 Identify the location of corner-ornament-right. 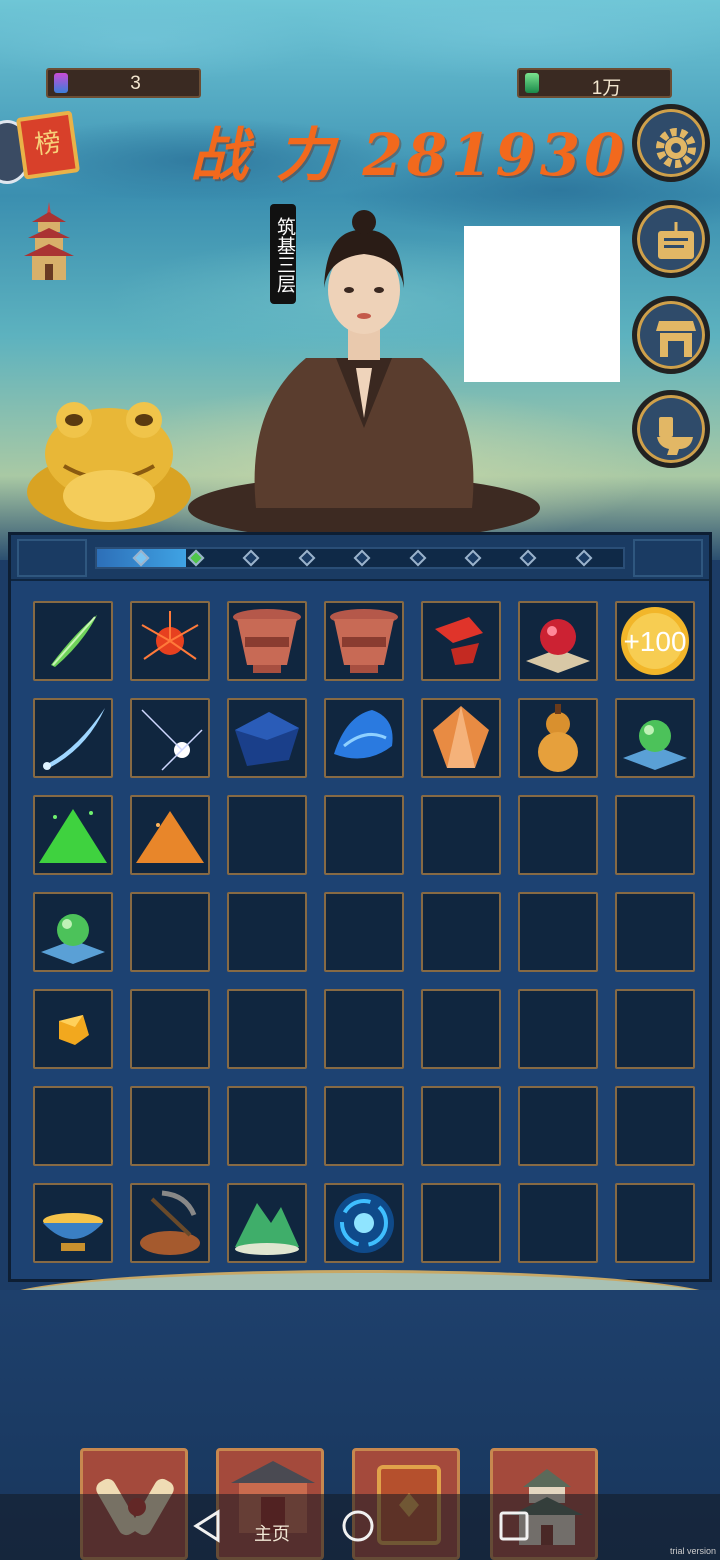
(668, 558).